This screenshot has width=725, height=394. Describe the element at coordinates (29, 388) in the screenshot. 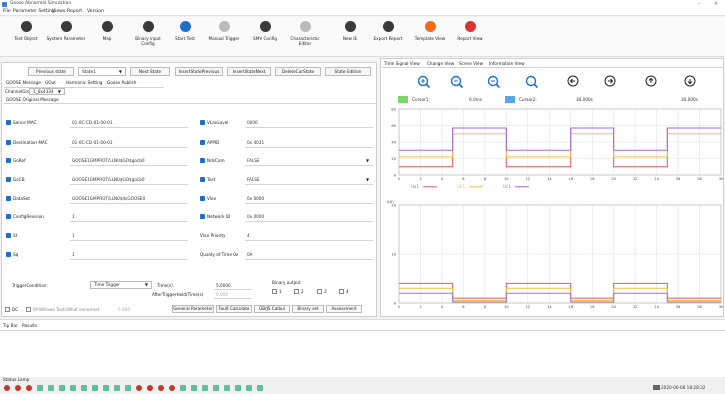

I see `status-lamp` at that location.